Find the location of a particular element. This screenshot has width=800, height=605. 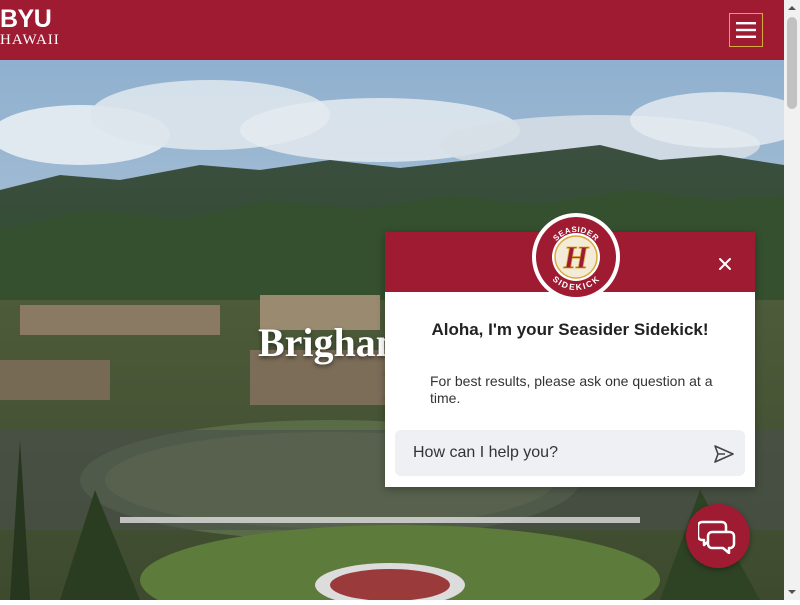

byu-hawaii-logo: BYU HAWAII is located at coordinates (36, 30).